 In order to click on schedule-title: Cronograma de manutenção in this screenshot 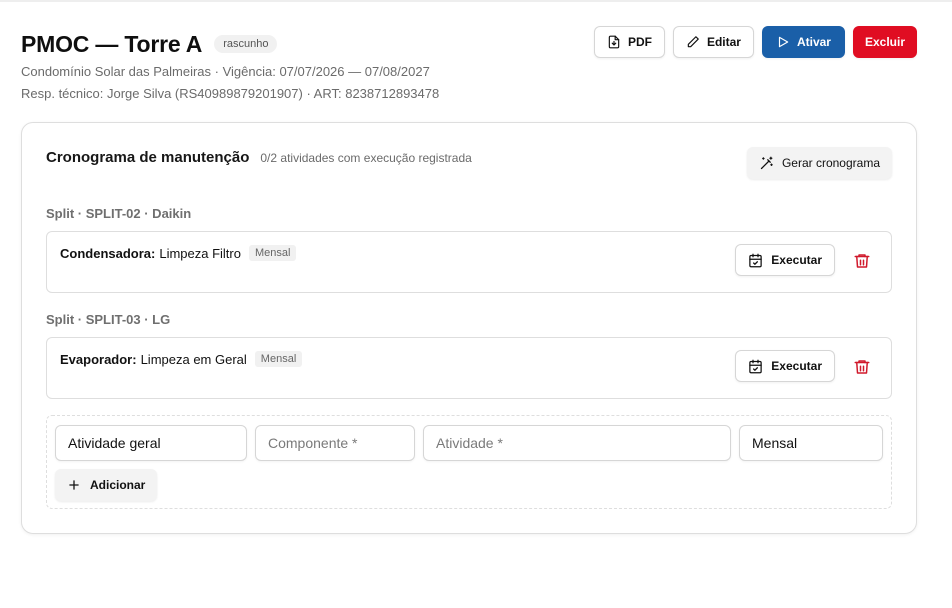, I will do `click(148, 157)`.